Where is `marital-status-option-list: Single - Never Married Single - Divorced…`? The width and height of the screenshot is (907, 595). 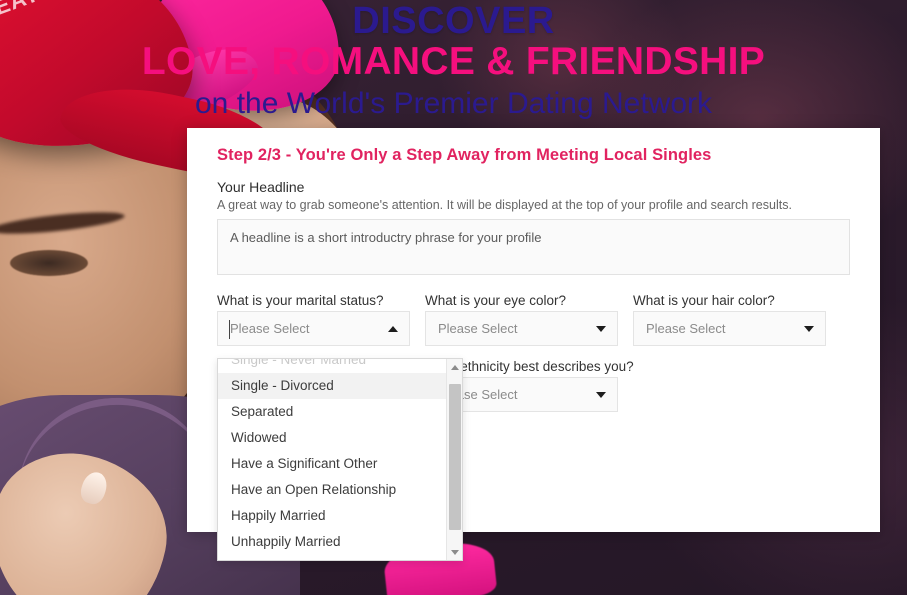
marital-status-option-list: Single - Never Married Single - Divorced… is located at coordinates (332, 457).